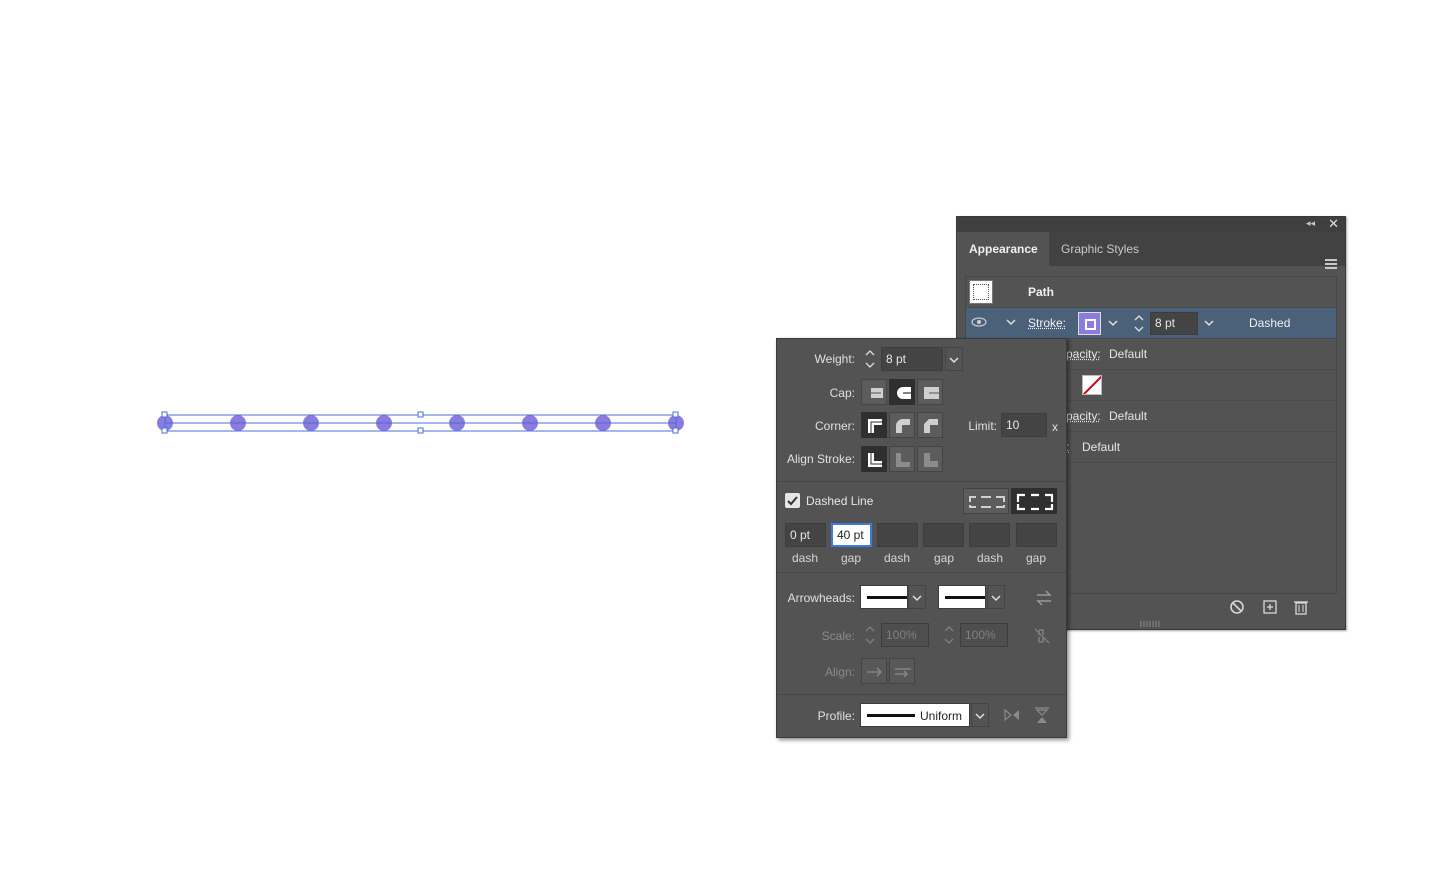 This screenshot has width=1436, height=887. Describe the element at coordinates (805, 535) in the screenshot. I see `dash-1-field: 0 pt` at that location.